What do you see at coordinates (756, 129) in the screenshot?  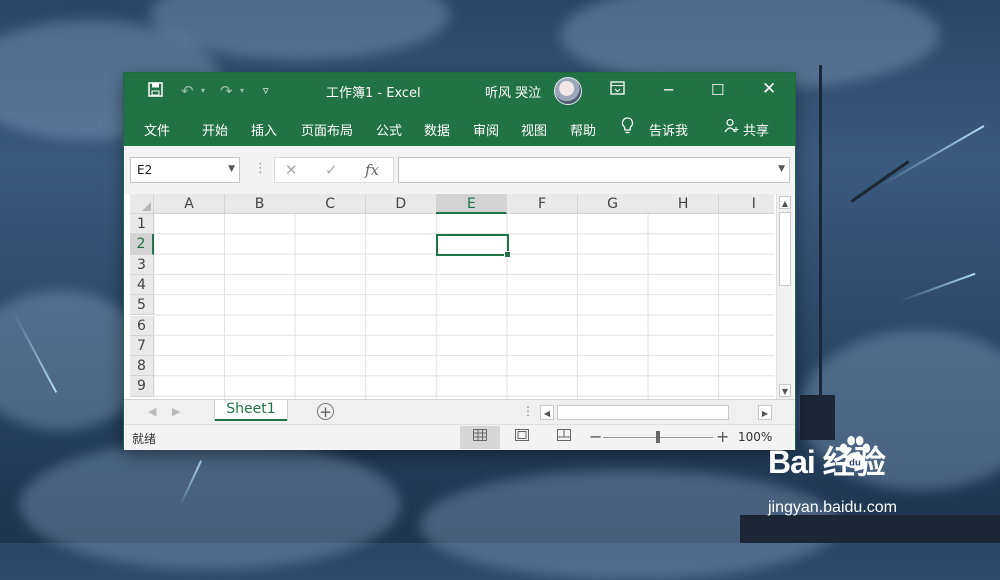 I see `share-button: 共享` at bounding box center [756, 129].